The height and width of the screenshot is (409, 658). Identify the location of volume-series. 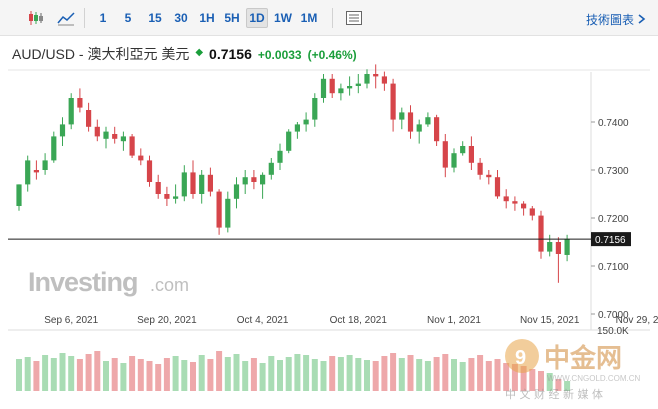
(293, 371).